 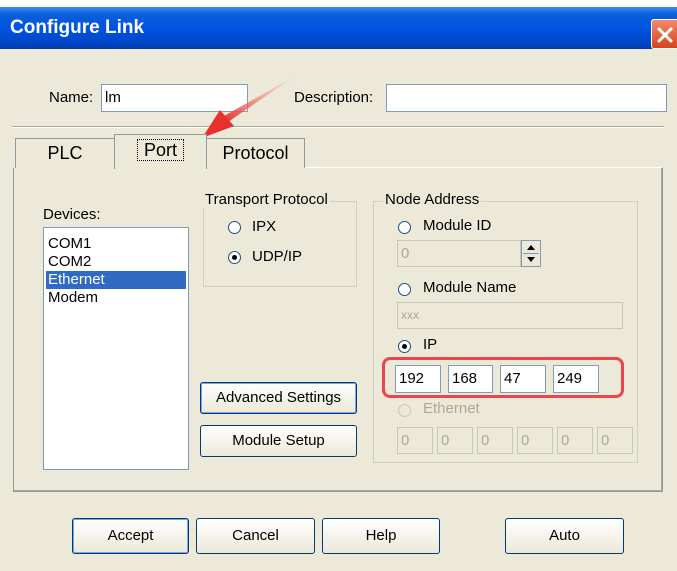 I want to click on tab-port: Port, so click(x=160, y=151).